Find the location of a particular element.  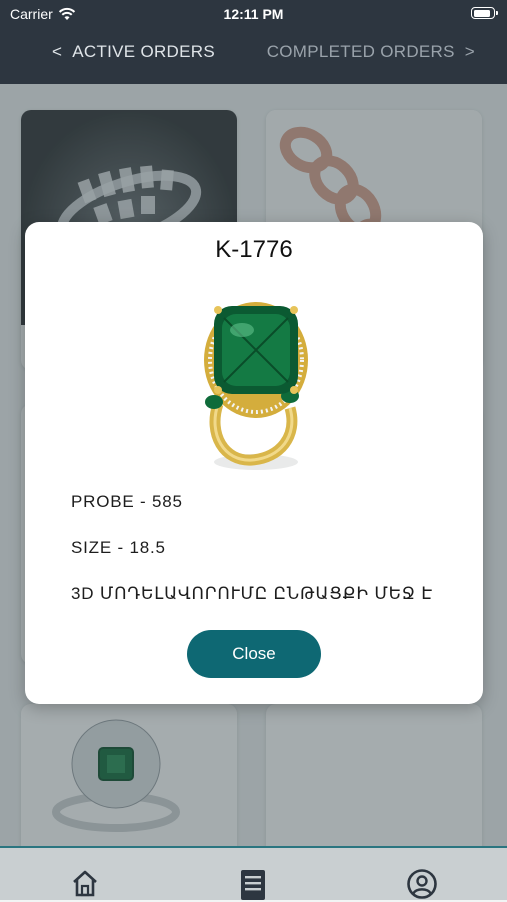

nav-home-button is located at coordinates (85, 885).